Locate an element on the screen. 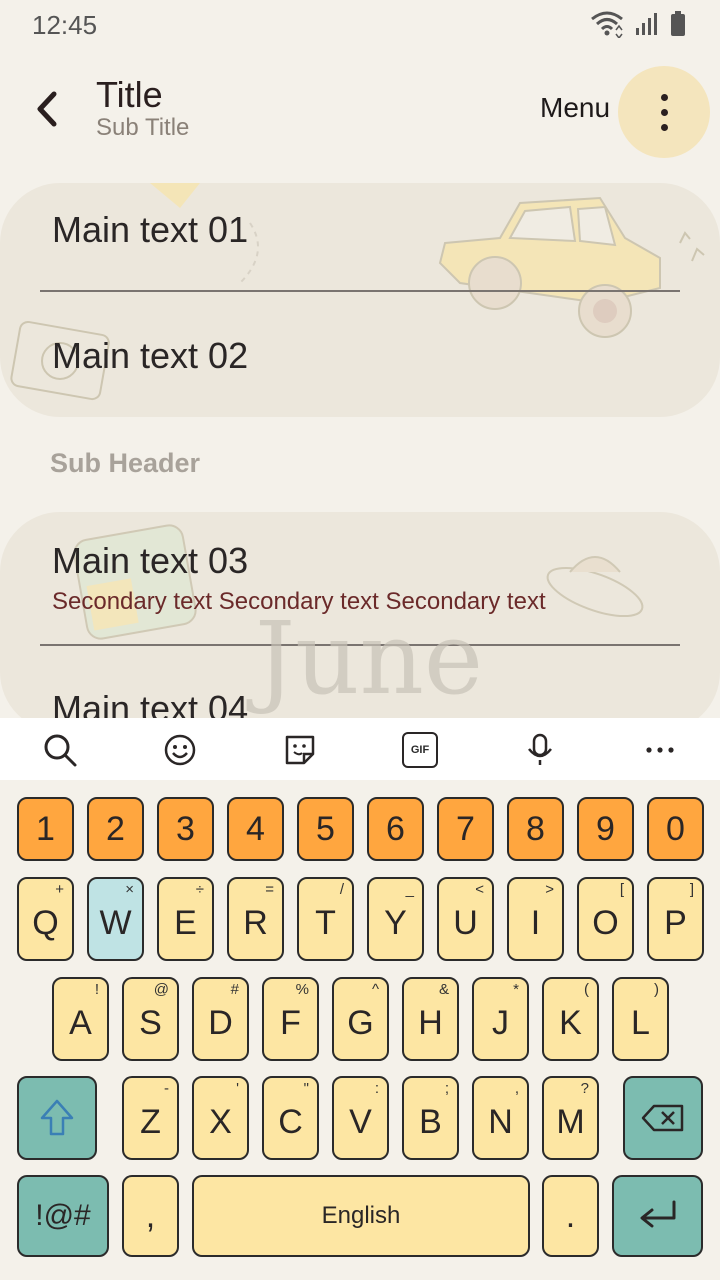 Image resolution: width=720 pixels, height=1280 pixels. status-bar: 12:45 is located at coordinates (360, 25).